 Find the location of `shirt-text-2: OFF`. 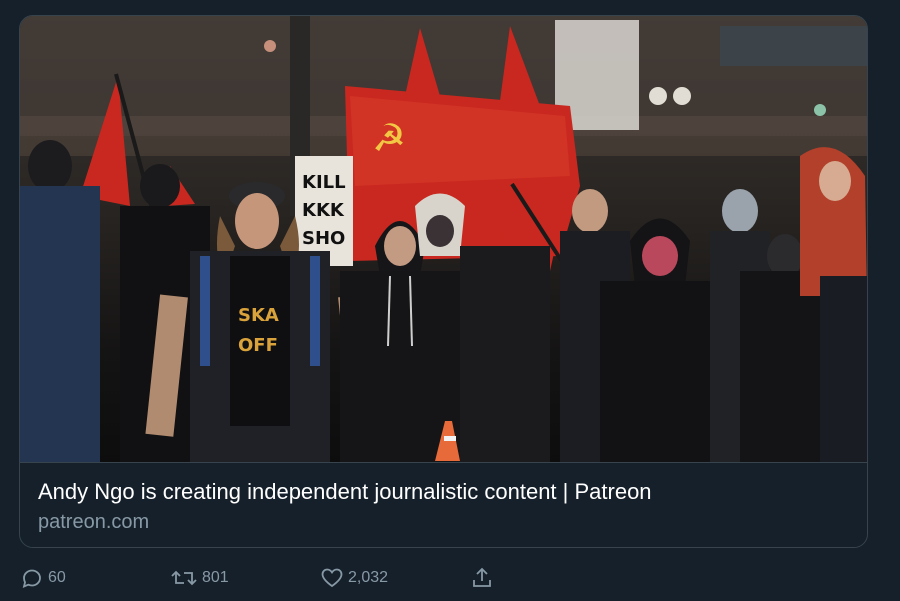

shirt-text-2: OFF is located at coordinates (258, 345).